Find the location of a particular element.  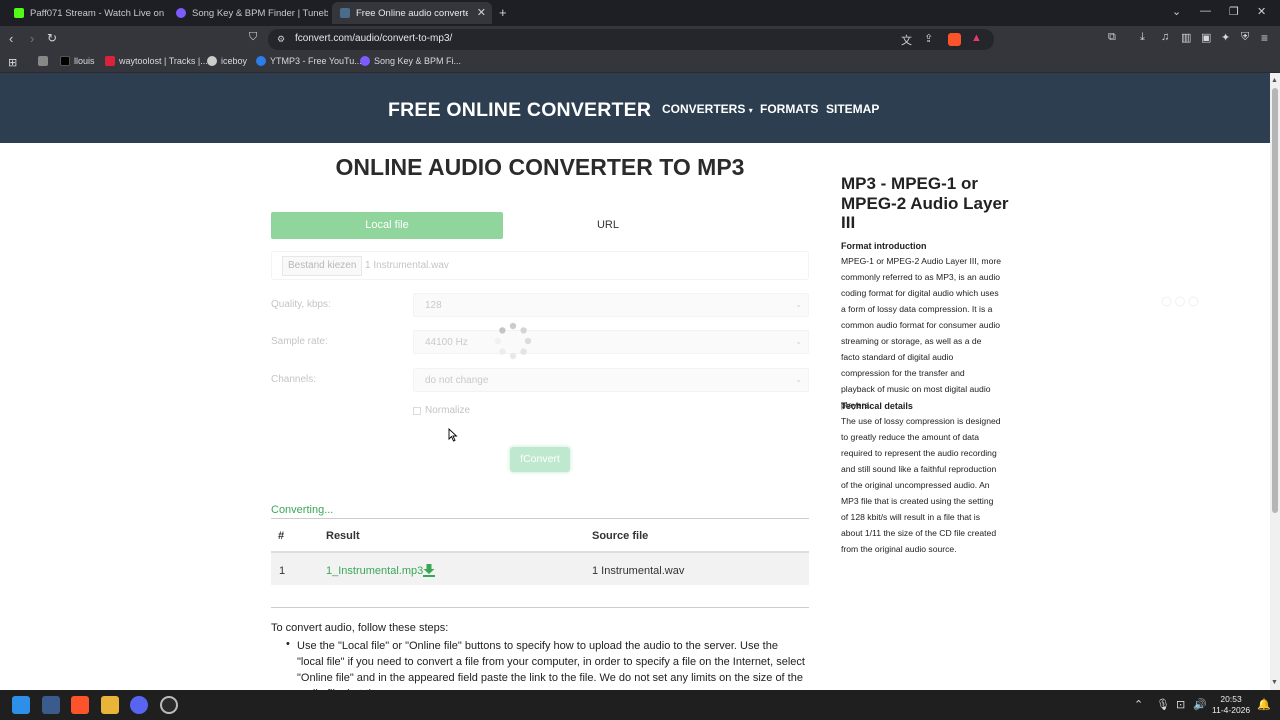

quality-value: 128 is located at coordinates (433, 305).